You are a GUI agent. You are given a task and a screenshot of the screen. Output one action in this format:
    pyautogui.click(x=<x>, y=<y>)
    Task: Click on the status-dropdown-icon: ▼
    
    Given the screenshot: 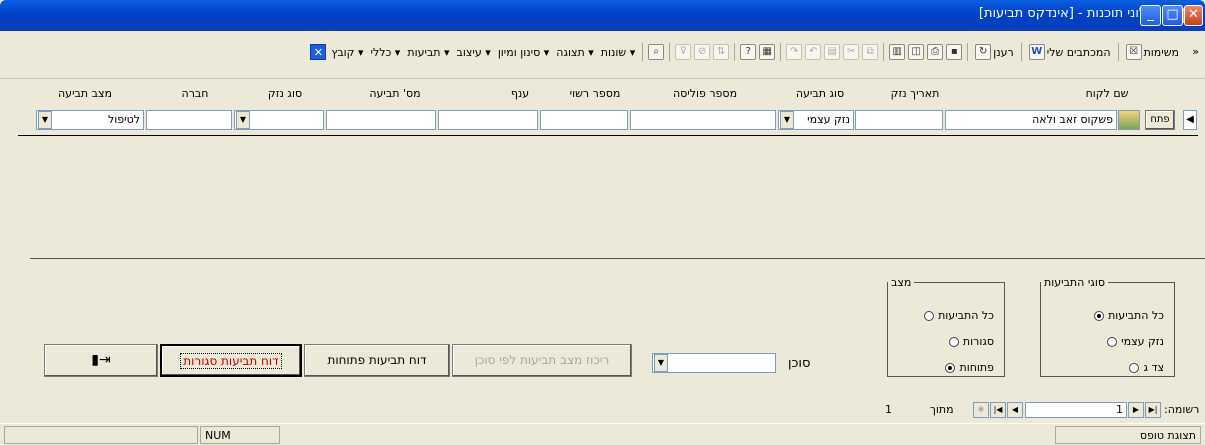 What is the action you would take?
    pyautogui.click(x=45, y=120)
    